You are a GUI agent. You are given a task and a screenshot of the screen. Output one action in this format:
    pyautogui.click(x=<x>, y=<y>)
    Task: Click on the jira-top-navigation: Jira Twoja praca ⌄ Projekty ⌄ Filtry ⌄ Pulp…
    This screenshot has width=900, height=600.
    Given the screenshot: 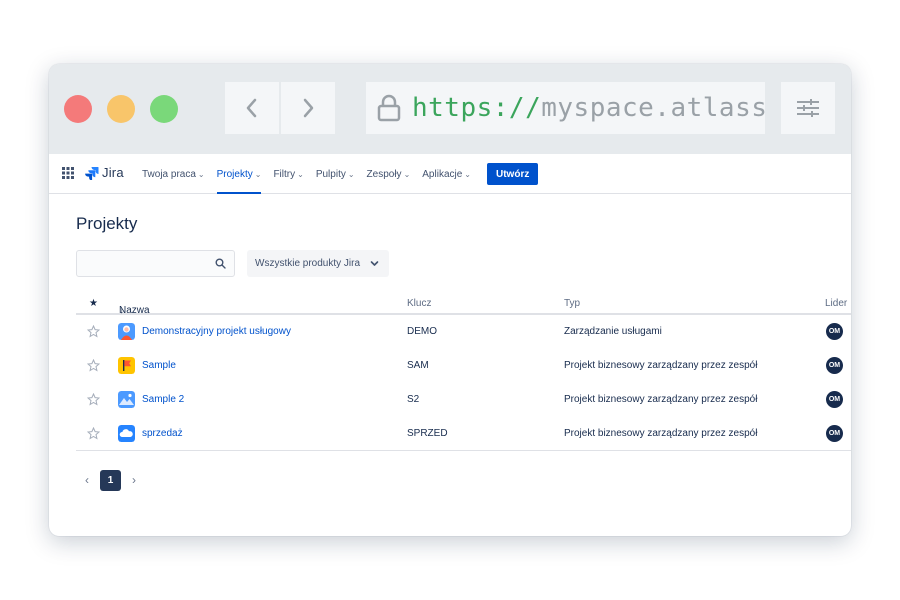 What is the action you would take?
    pyautogui.click(x=450, y=174)
    